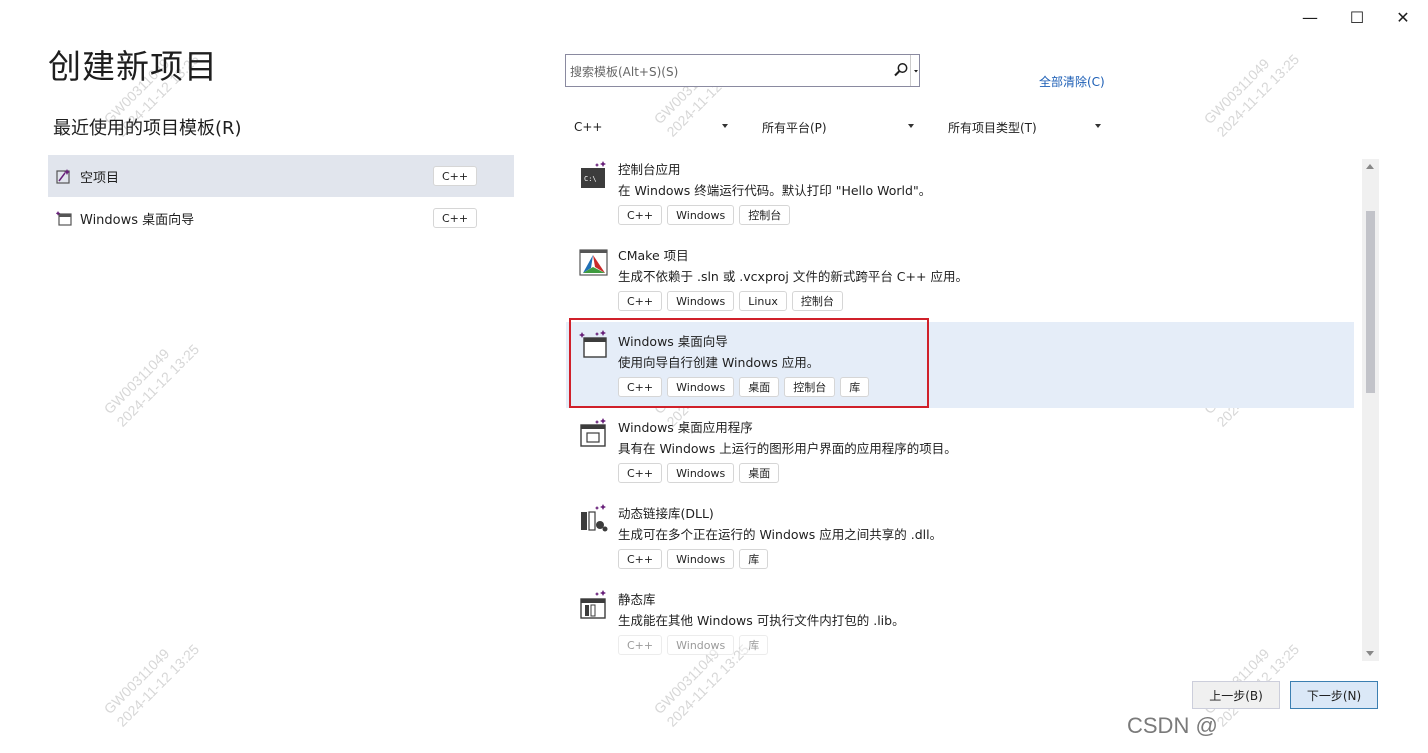  What do you see at coordinates (281, 218) in the screenshot?
I see `recent-item-windows-desktop-wizard: Windows 桌面向导 C++` at bounding box center [281, 218].